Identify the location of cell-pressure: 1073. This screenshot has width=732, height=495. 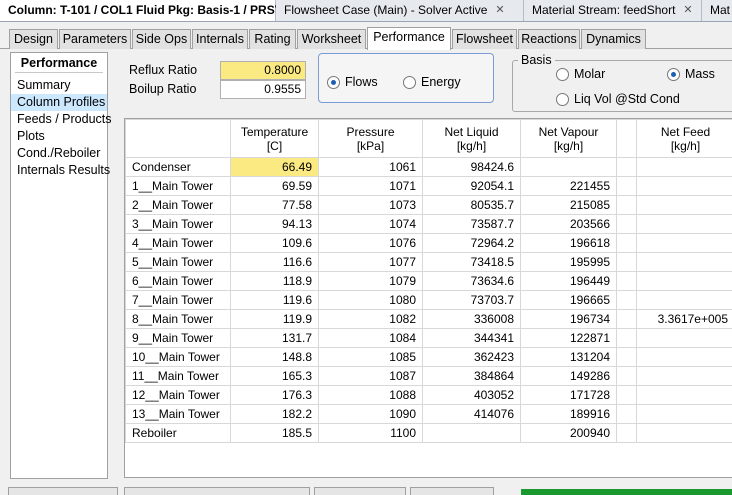
(370, 205).